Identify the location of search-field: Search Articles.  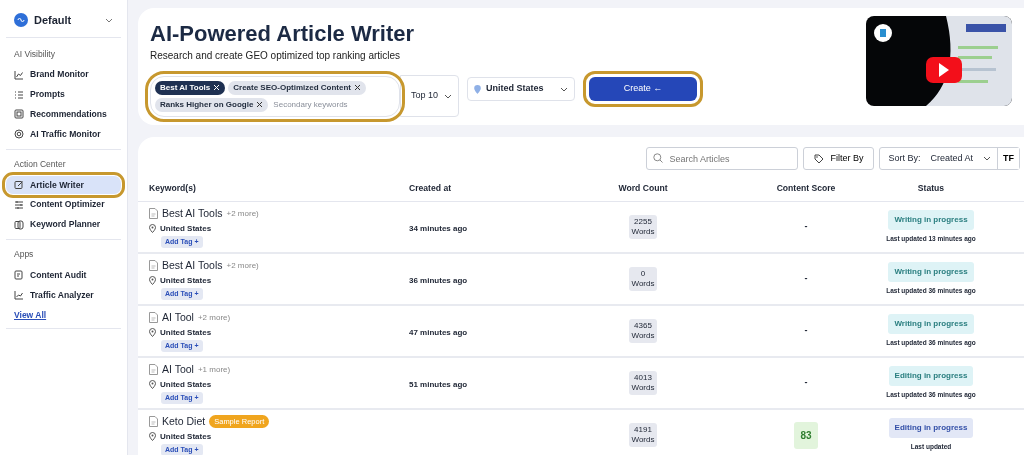
(722, 159).